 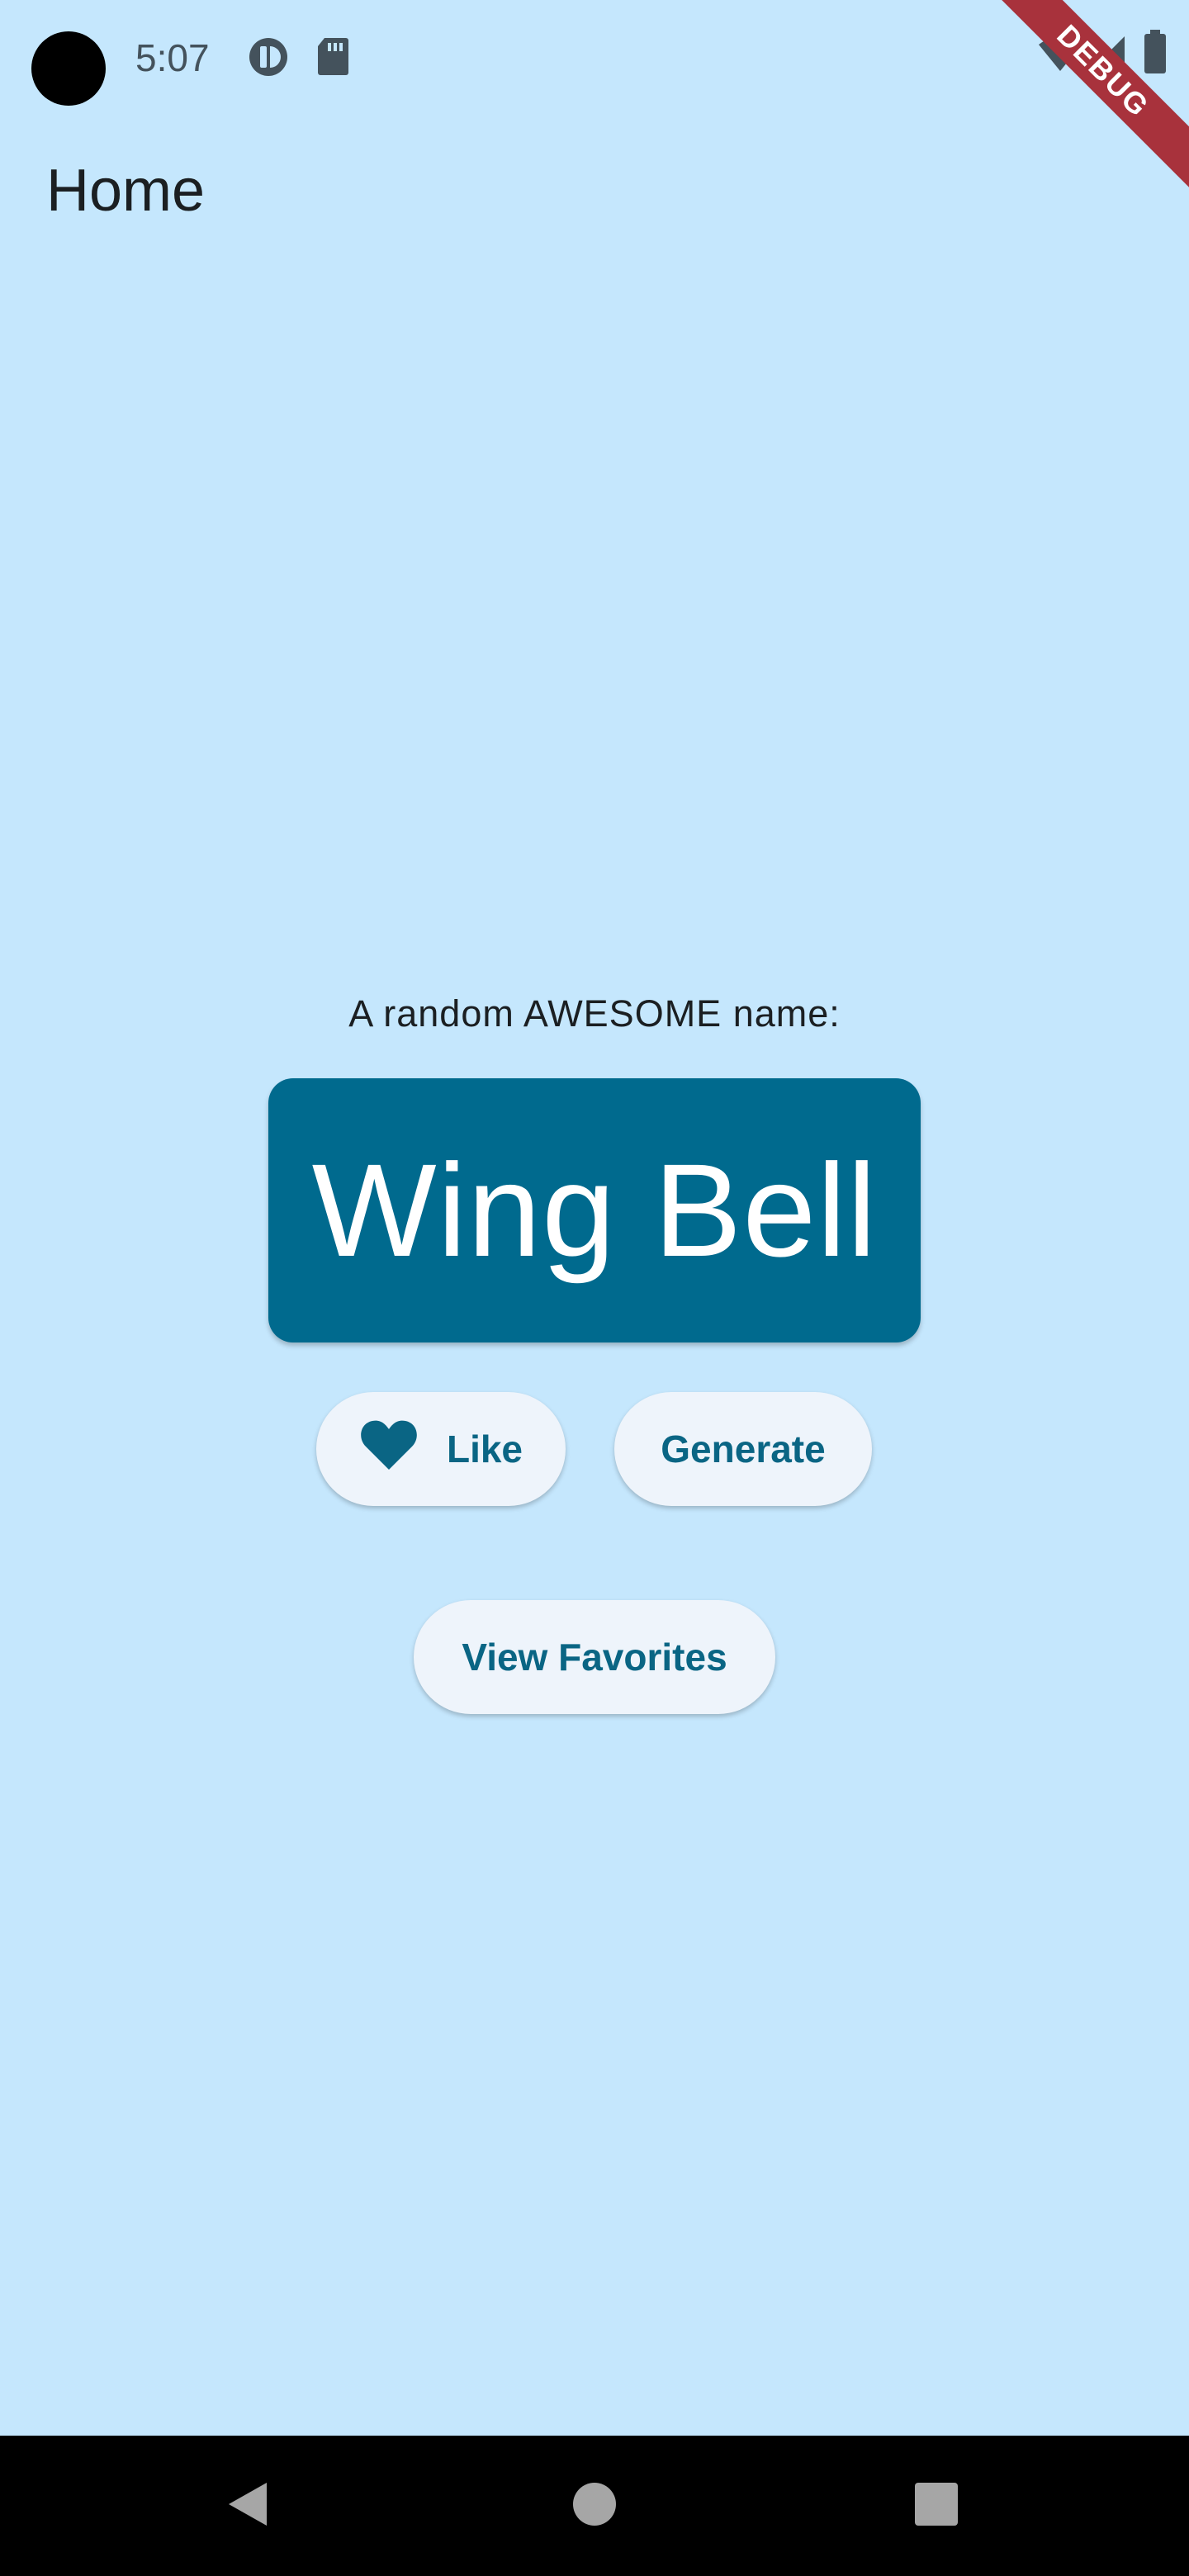 I want to click on generate-button: Generate, so click(x=743, y=1449).